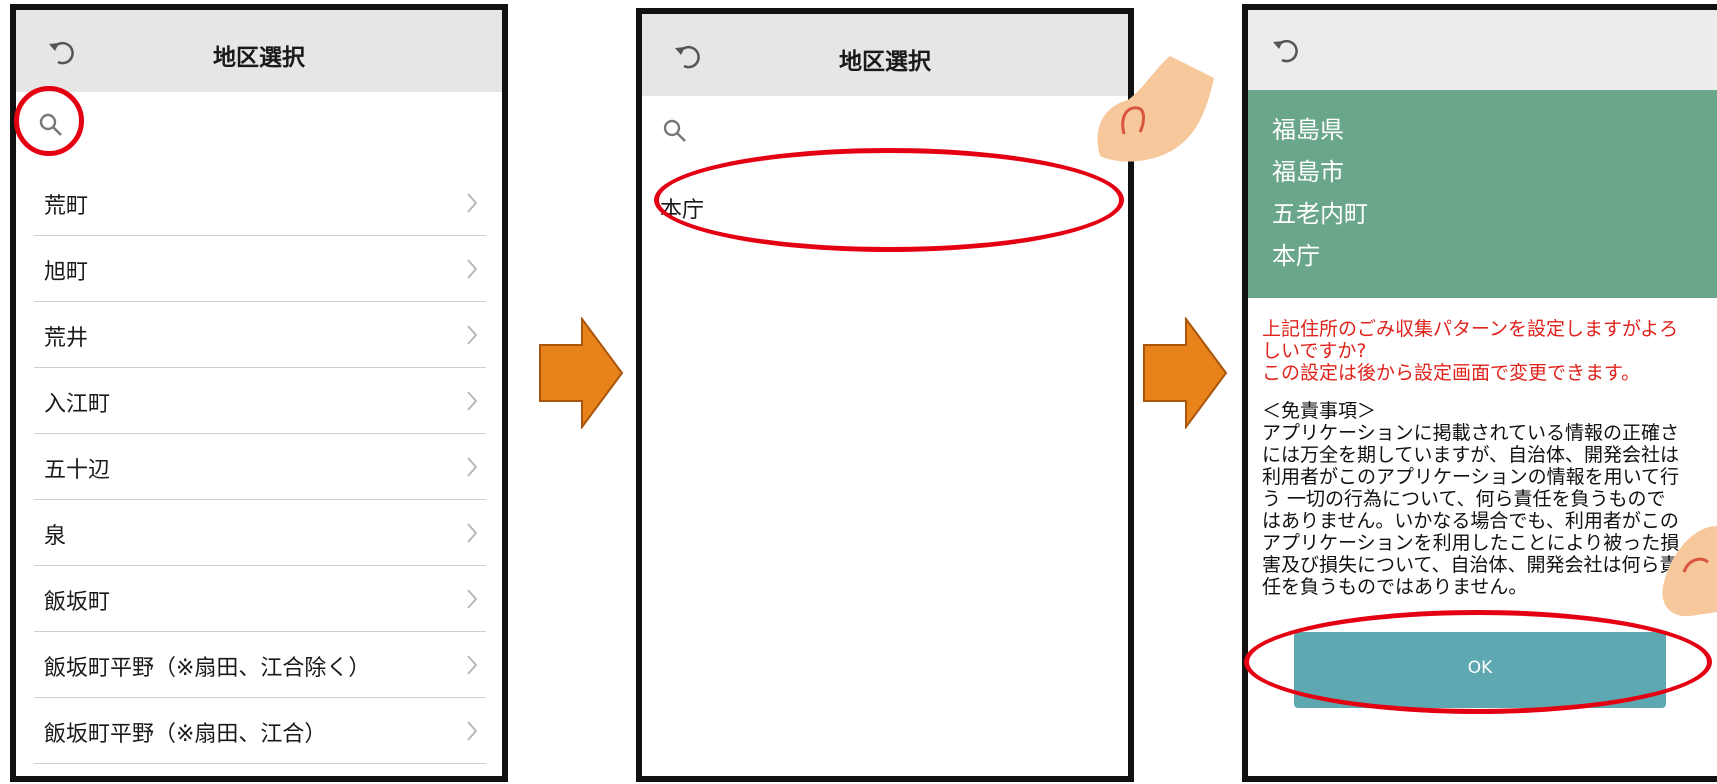 The height and width of the screenshot is (784, 1717). I want to click on list-item: 五十辺, so click(260, 467).